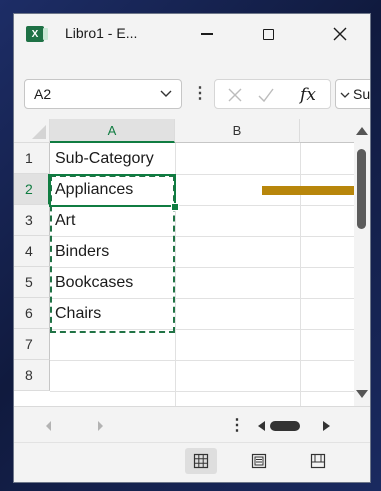  I want to click on name-box: A2, so click(103, 94).